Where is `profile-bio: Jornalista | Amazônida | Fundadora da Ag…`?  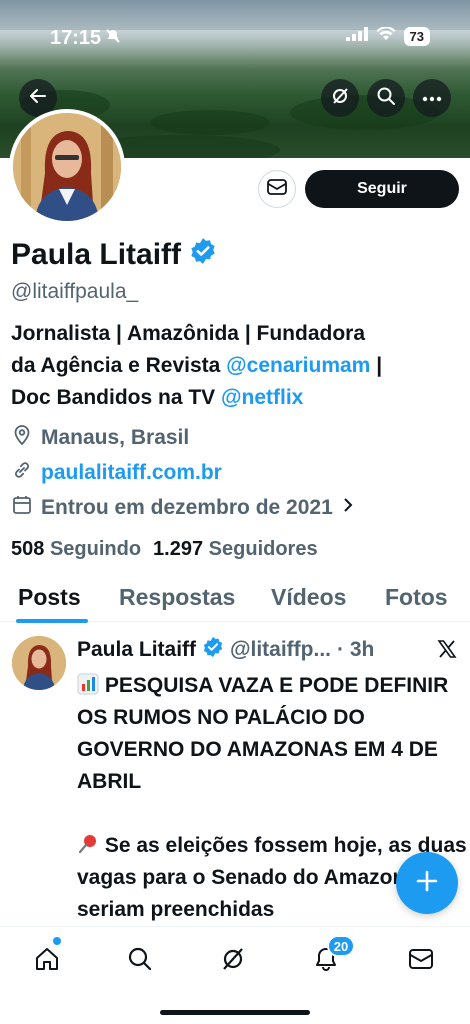 profile-bio: Jornalista | Amazônida | Fundadora da Ag… is located at coordinates (236, 366).